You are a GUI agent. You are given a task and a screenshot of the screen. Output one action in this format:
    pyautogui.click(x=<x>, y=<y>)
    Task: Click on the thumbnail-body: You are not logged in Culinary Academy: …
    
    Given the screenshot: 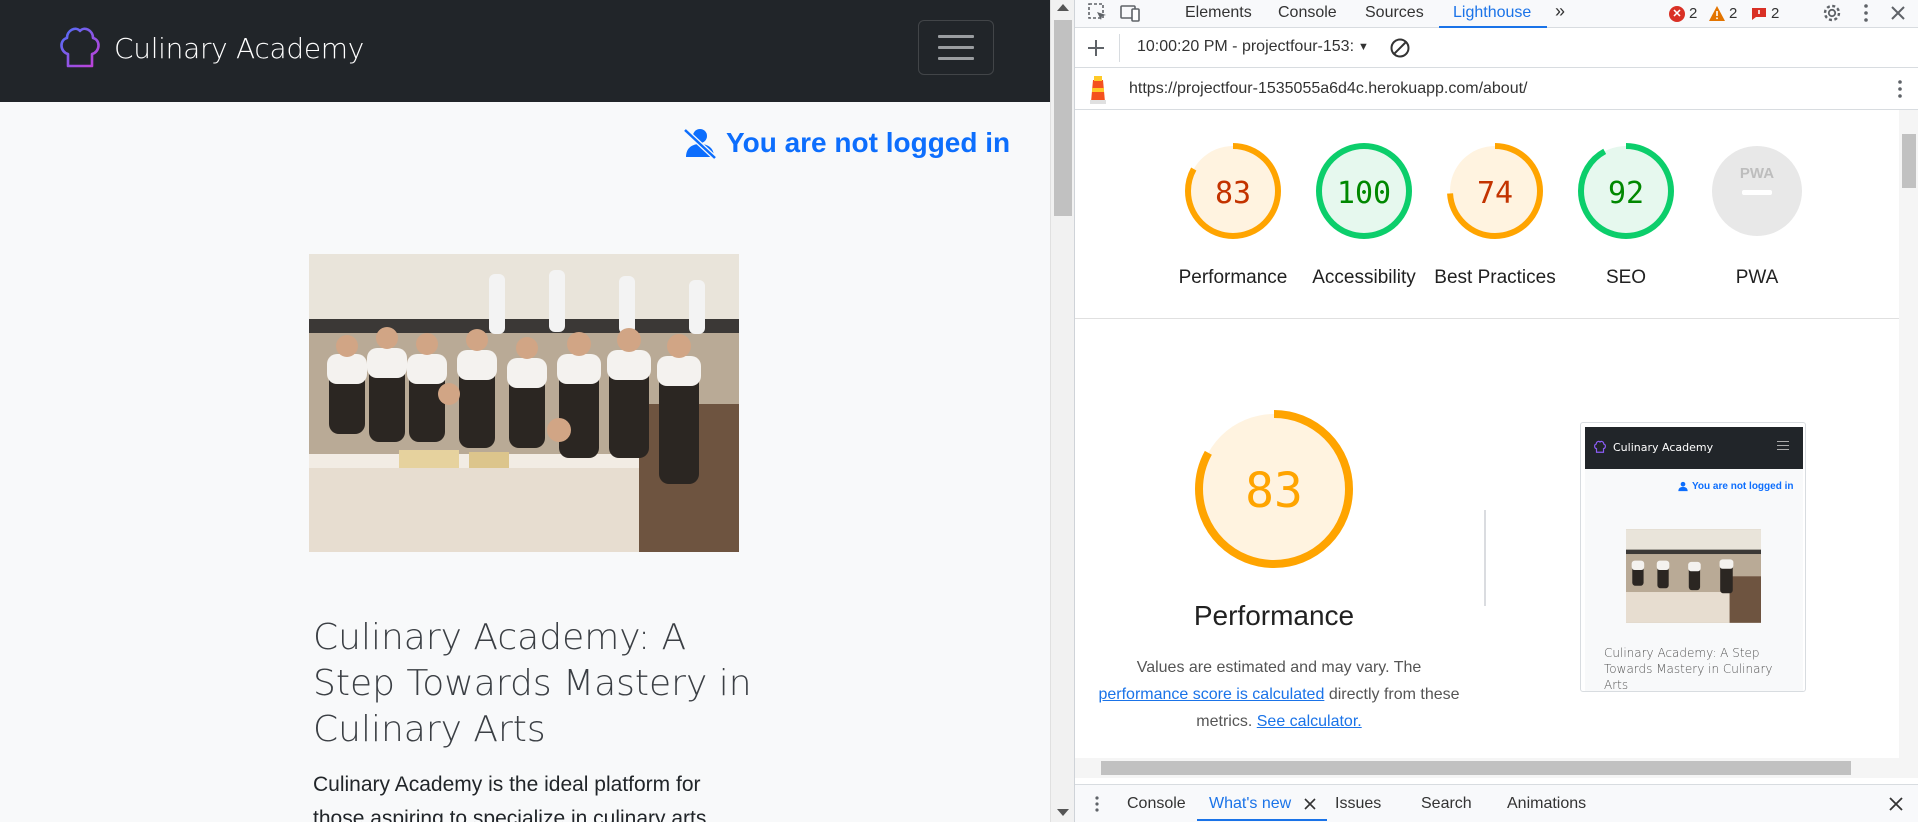 What is the action you would take?
    pyautogui.click(x=1694, y=580)
    